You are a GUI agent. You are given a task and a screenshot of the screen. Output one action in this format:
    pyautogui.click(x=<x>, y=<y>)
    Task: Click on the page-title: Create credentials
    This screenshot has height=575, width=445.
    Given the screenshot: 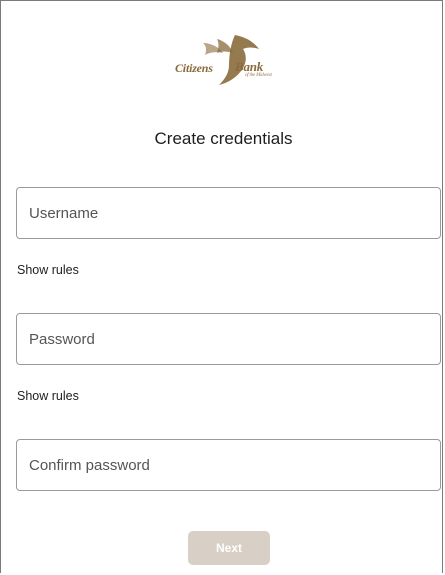 What is the action you would take?
    pyautogui.click(x=223, y=138)
    